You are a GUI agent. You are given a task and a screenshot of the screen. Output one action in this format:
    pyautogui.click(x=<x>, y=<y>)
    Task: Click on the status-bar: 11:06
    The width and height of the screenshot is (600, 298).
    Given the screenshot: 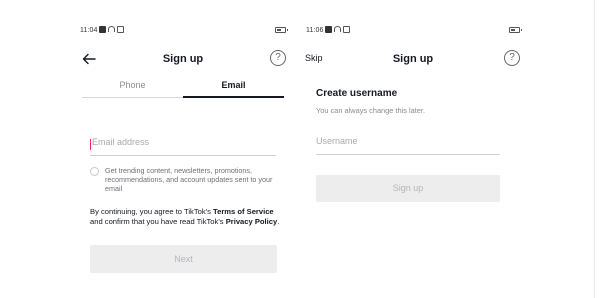 What is the action you would take?
    pyautogui.click(x=413, y=32)
    